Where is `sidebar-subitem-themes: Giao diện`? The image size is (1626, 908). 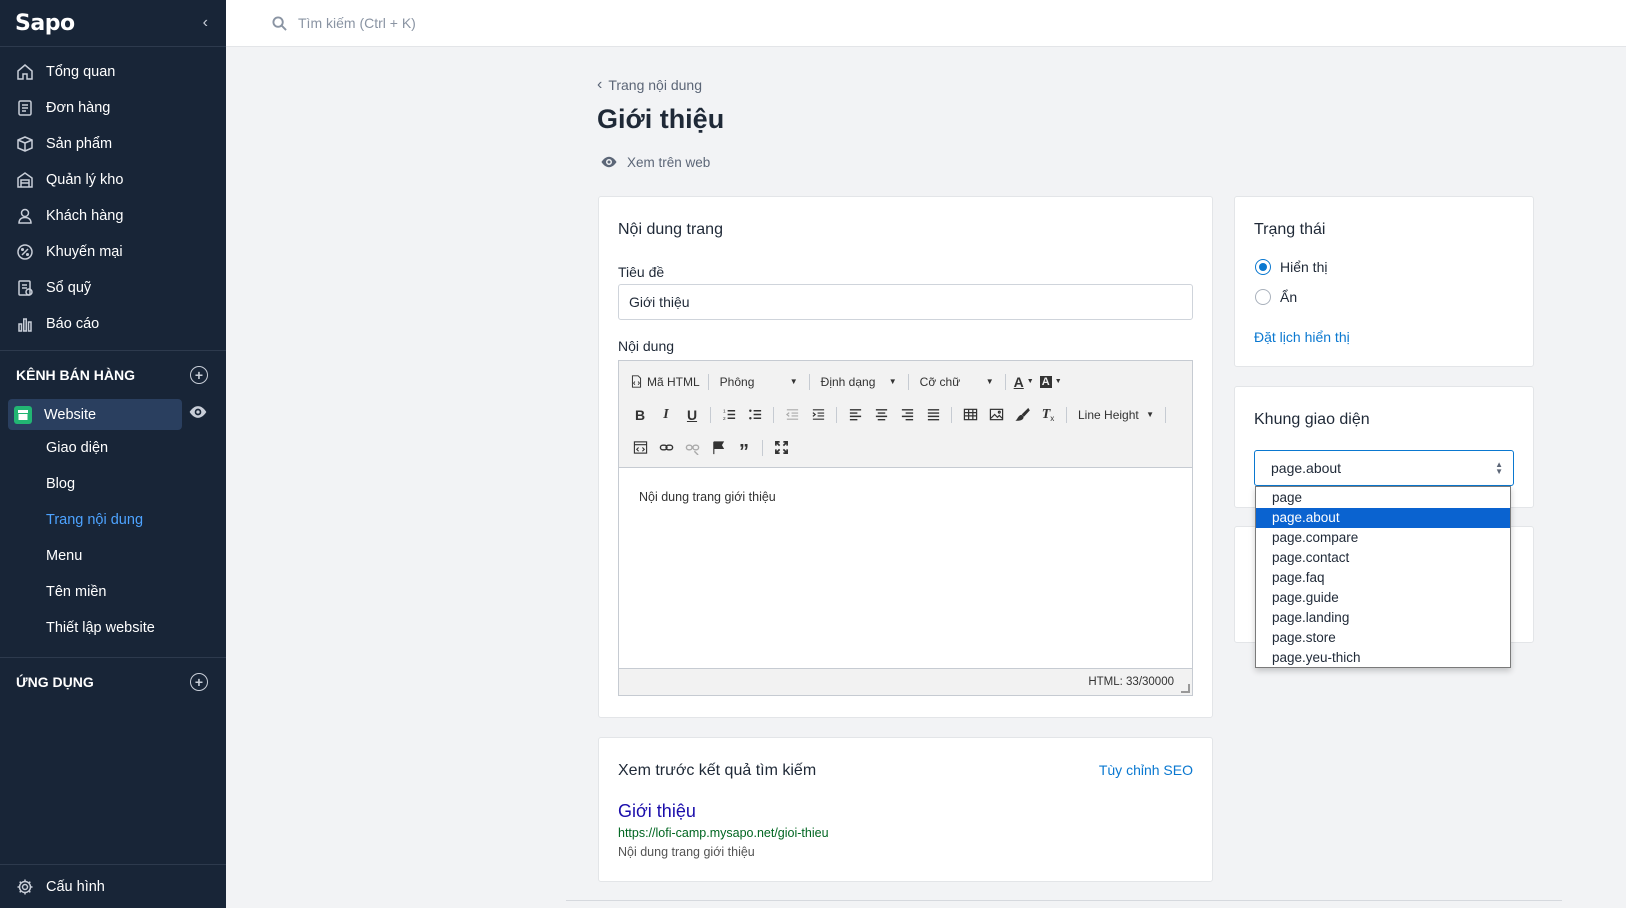
sidebar-subitem-themes: Giao diện is located at coordinates (113, 448).